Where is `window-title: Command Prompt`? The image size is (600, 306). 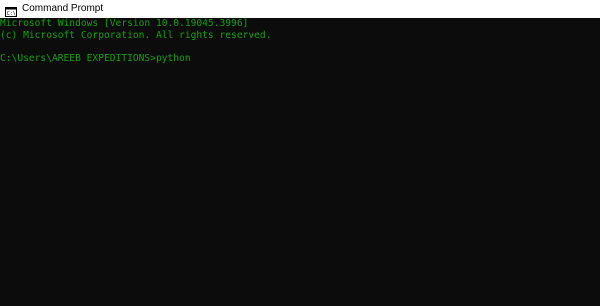
window-title: Command Prompt is located at coordinates (63, 8).